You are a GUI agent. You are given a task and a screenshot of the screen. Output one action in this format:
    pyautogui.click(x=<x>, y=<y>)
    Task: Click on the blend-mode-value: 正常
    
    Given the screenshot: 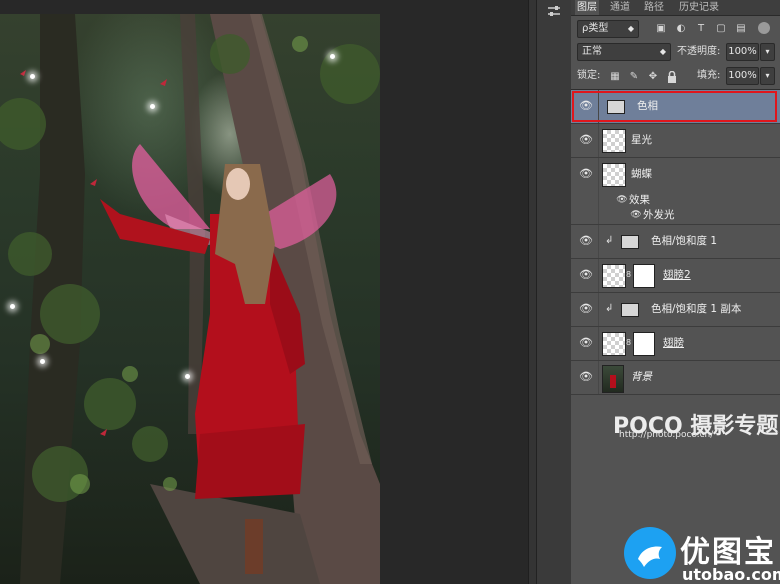 What is the action you would take?
    pyautogui.click(x=592, y=51)
    